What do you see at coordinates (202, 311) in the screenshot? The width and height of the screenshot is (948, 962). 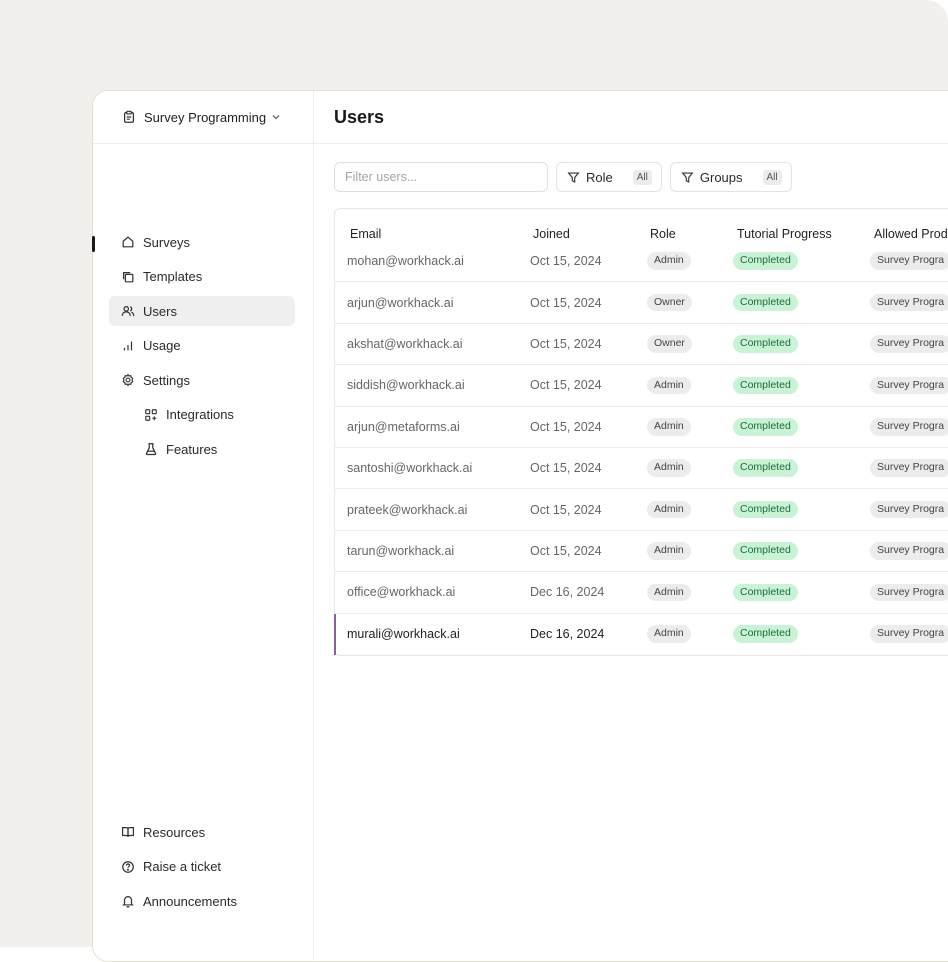 I see `sidebar-item-users: Users` at bounding box center [202, 311].